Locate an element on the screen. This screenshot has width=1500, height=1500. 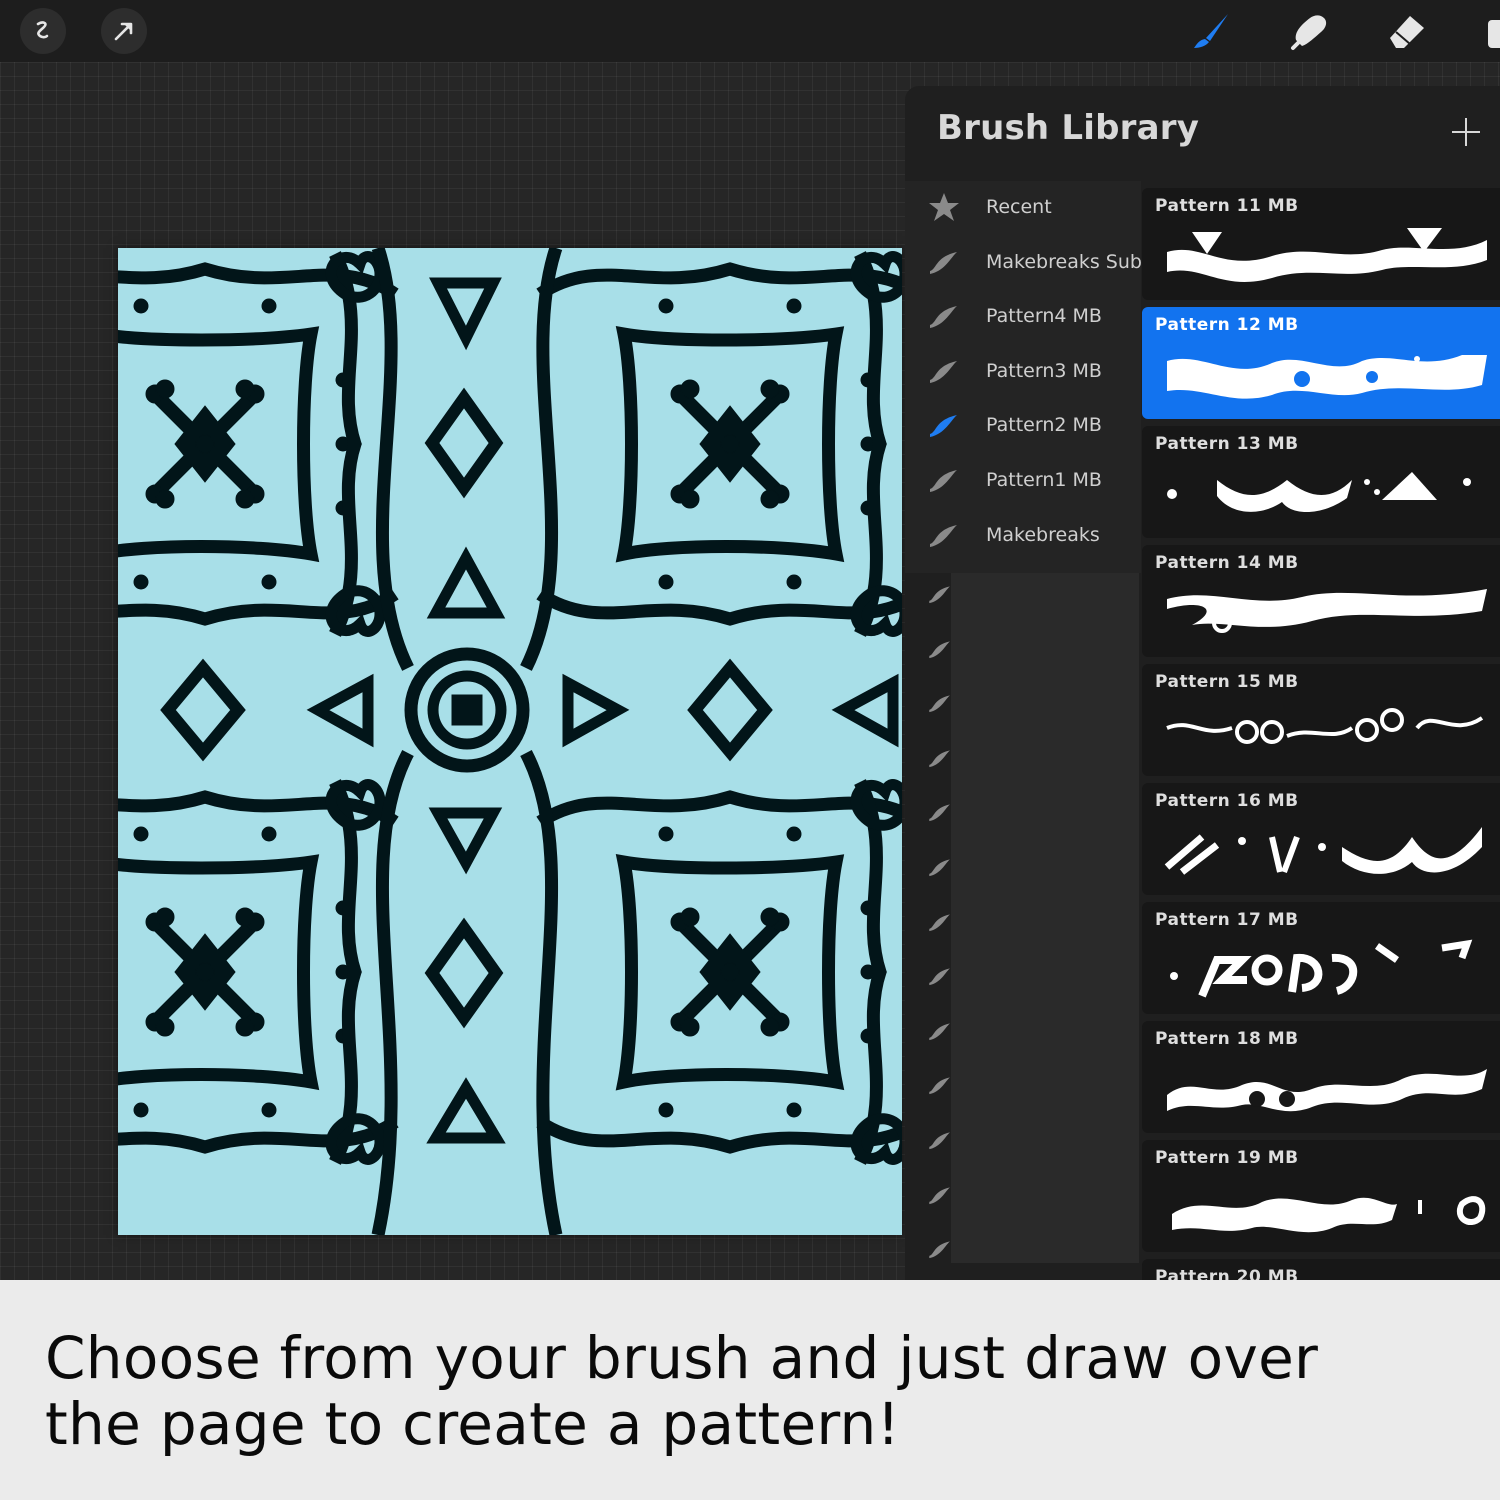
caption-line-2: the page to create a pattern! is located at coordinates (473, 1424).